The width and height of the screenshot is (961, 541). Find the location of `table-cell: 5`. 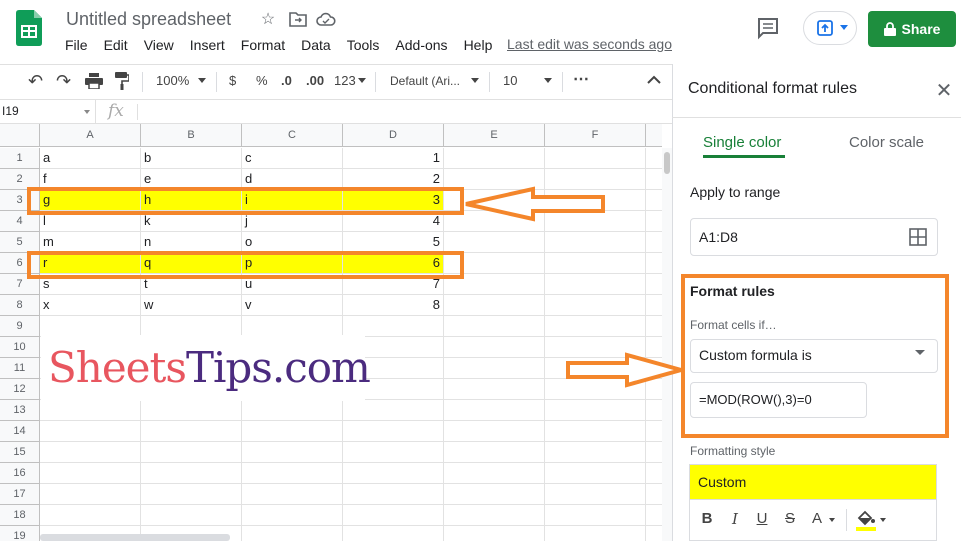

table-cell: 5 is located at coordinates (393, 242).